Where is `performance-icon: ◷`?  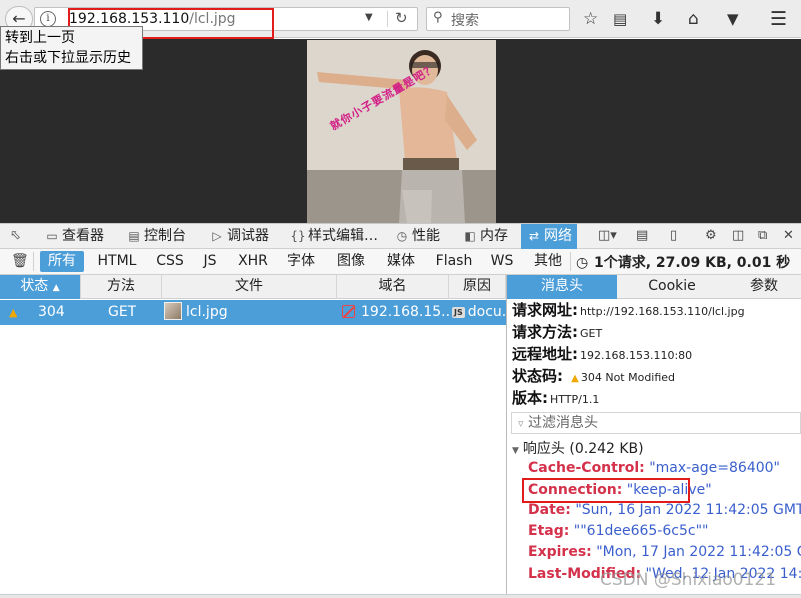 performance-icon: ◷ is located at coordinates (402, 236).